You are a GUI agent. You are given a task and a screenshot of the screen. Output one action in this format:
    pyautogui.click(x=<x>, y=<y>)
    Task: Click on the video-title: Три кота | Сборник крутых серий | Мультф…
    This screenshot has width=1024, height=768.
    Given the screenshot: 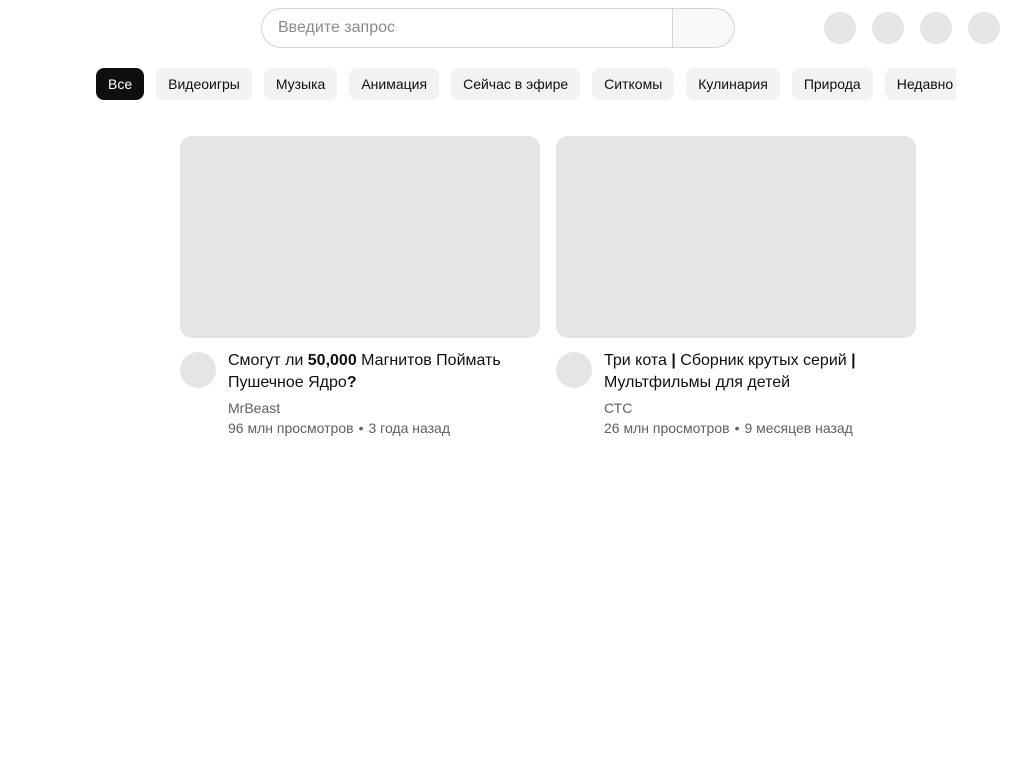 What is the action you would take?
    pyautogui.click(x=754, y=372)
    